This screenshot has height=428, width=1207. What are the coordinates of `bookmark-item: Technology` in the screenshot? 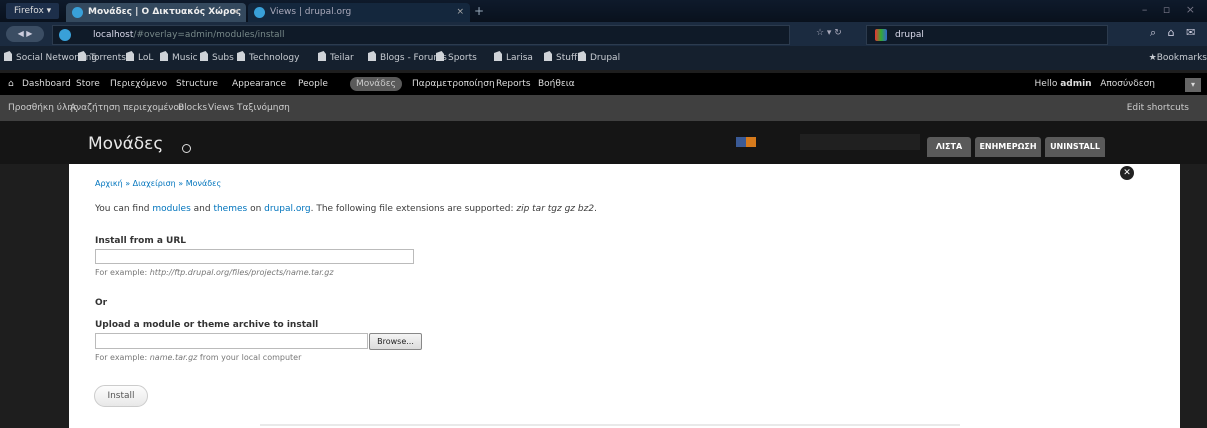 It's located at (268, 58).